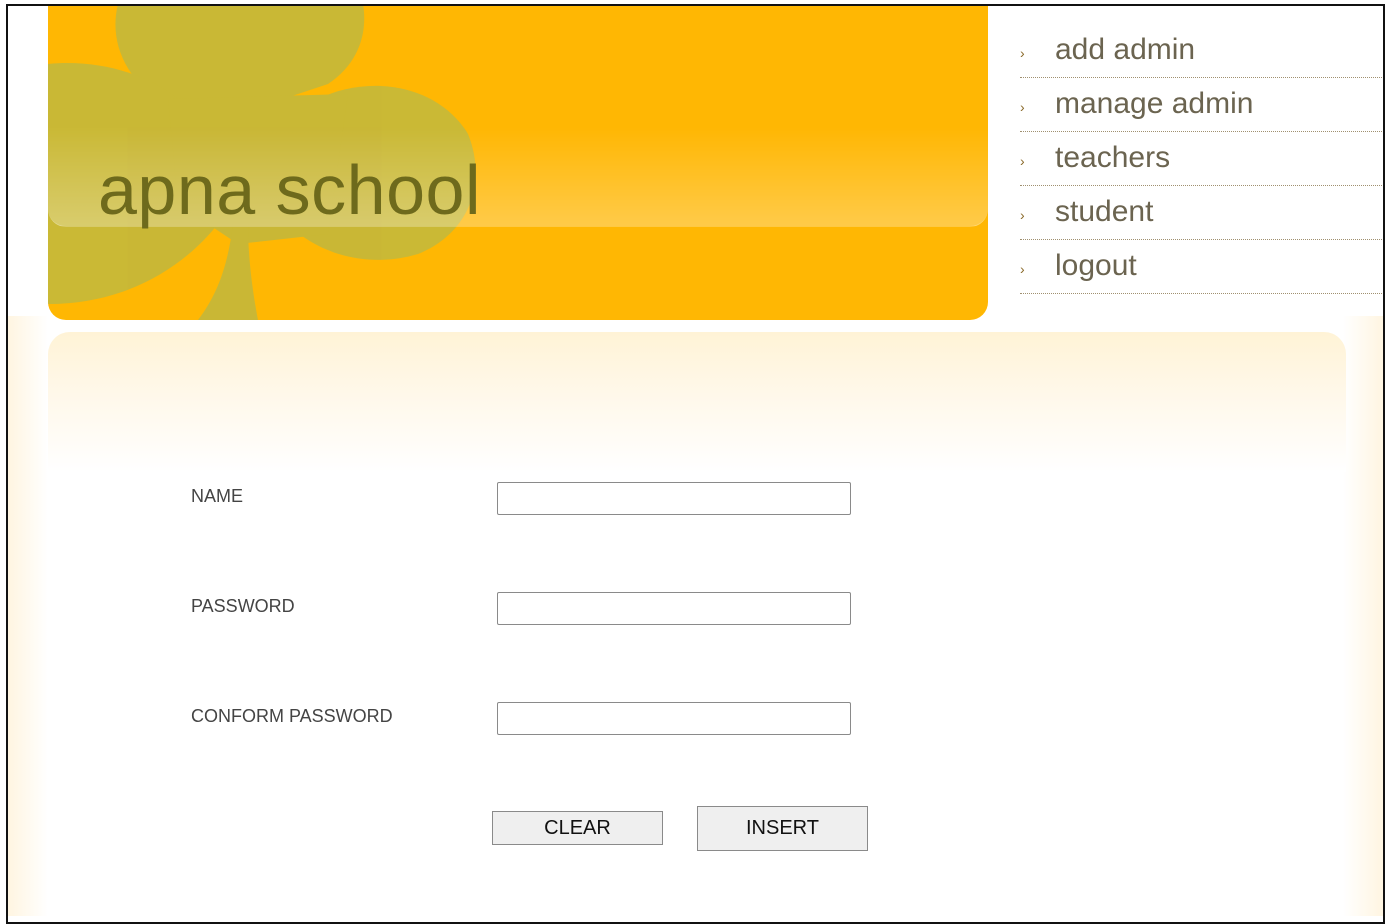  Describe the element at coordinates (1154, 104) in the screenshot. I see `nav-link-manage-admin: manage admin` at that location.